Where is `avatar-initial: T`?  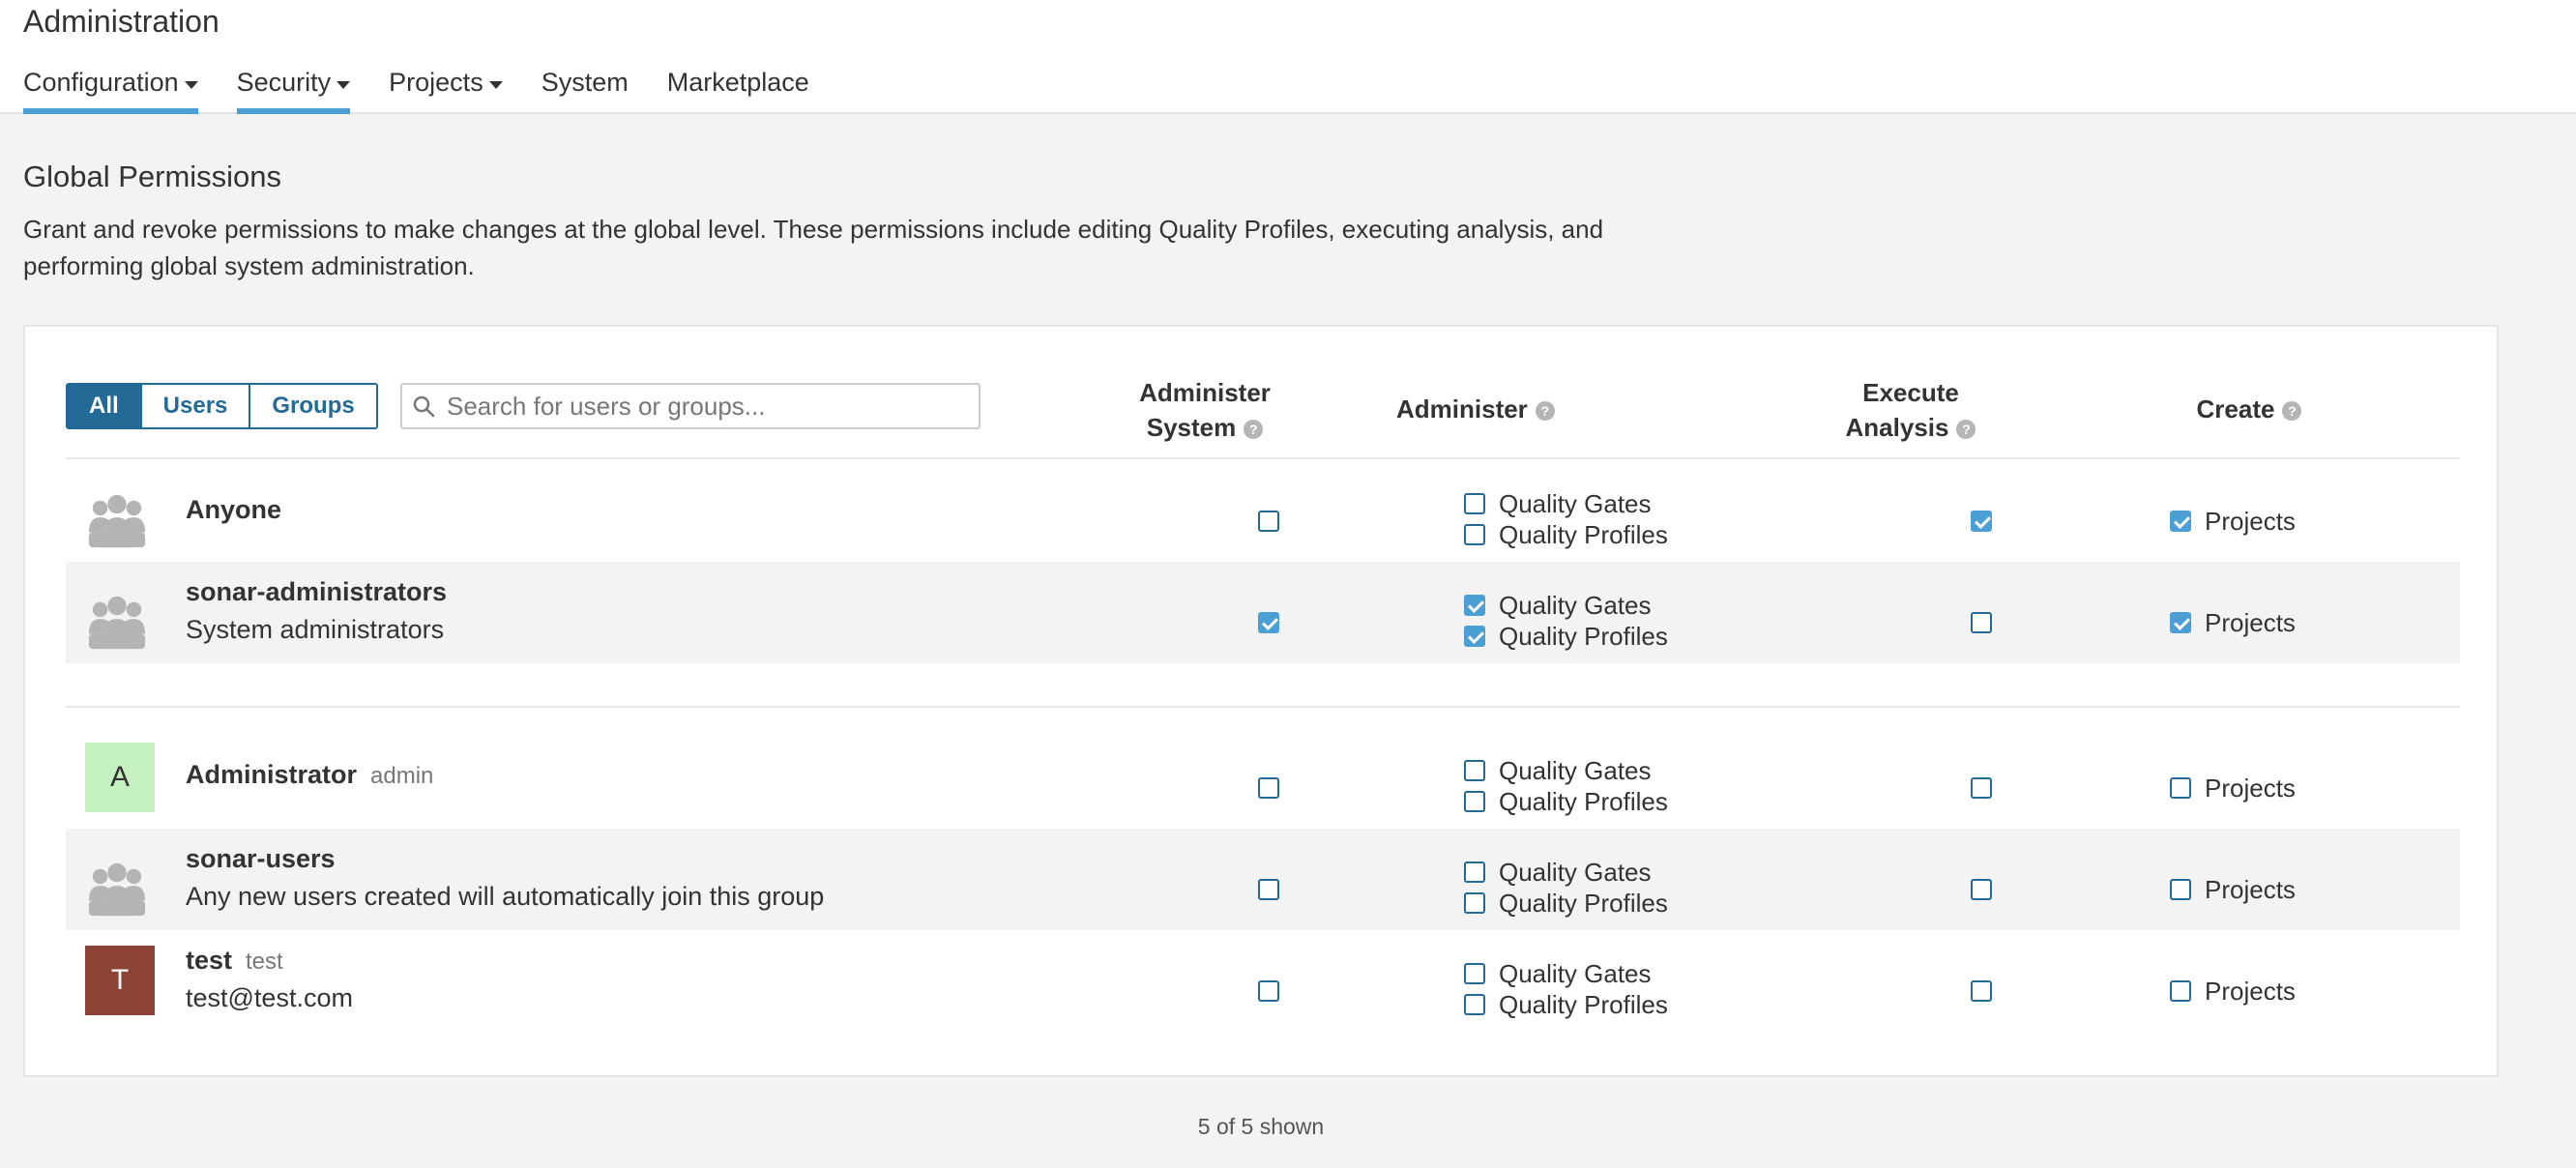
avatar-initial: T is located at coordinates (120, 980).